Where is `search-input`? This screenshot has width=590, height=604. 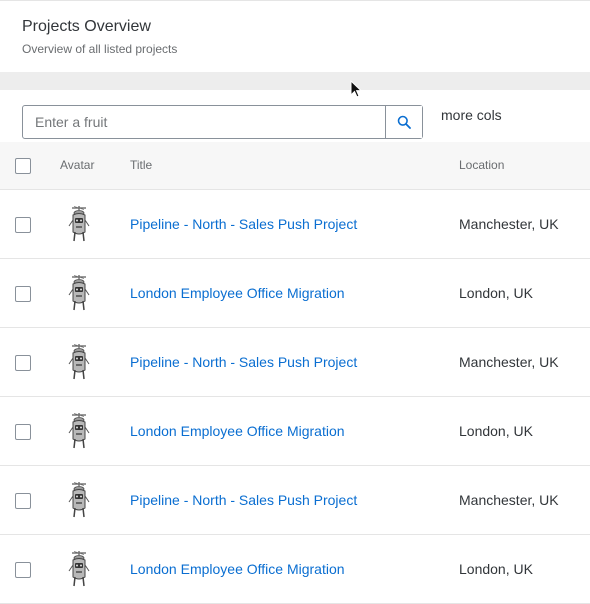 search-input is located at coordinates (205, 122).